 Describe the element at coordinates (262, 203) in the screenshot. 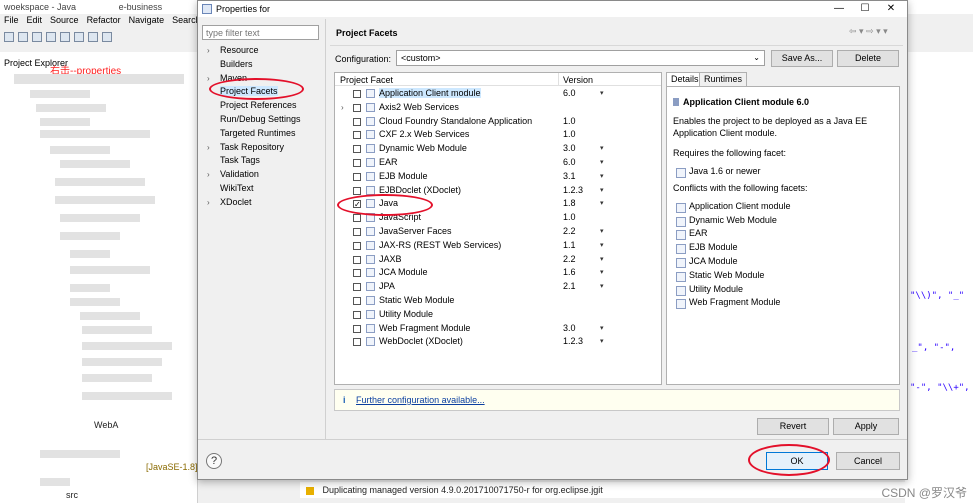

I see `nav-item-xdoclet: › XDoclet` at that location.